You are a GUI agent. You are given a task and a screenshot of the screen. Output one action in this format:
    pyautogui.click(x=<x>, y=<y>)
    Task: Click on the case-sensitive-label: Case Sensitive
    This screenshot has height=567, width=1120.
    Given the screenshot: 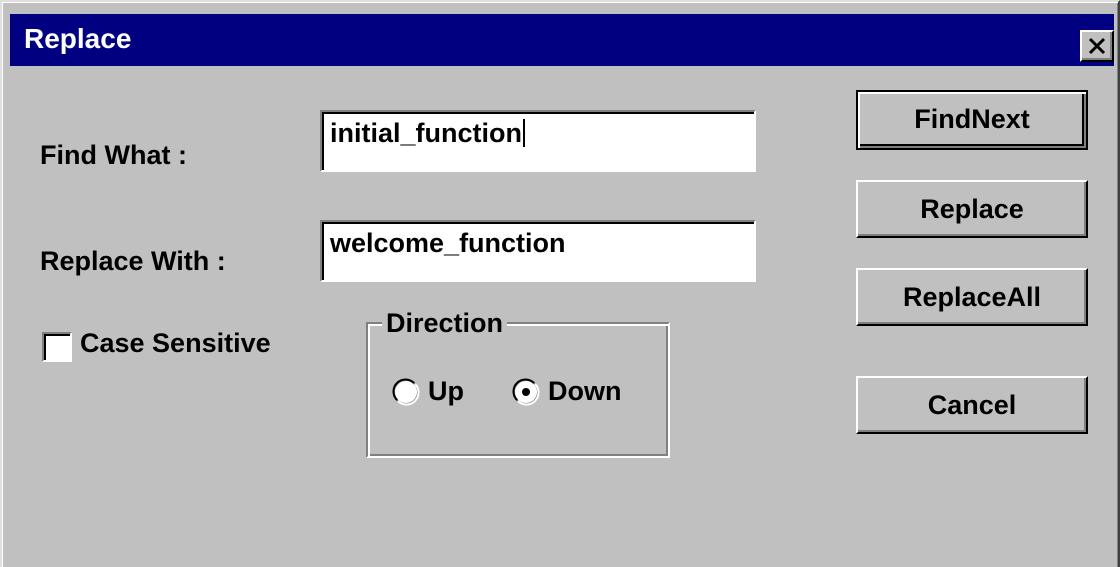 What is the action you would take?
    pyautogui.click(x=175, y=343)
    